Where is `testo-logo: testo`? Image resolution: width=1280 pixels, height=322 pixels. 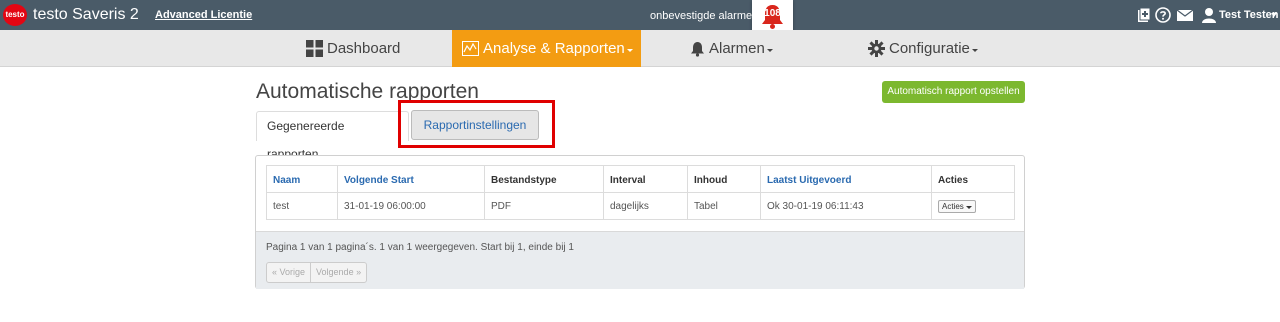
testo-logo: testo is located at coordinates (15, 15).